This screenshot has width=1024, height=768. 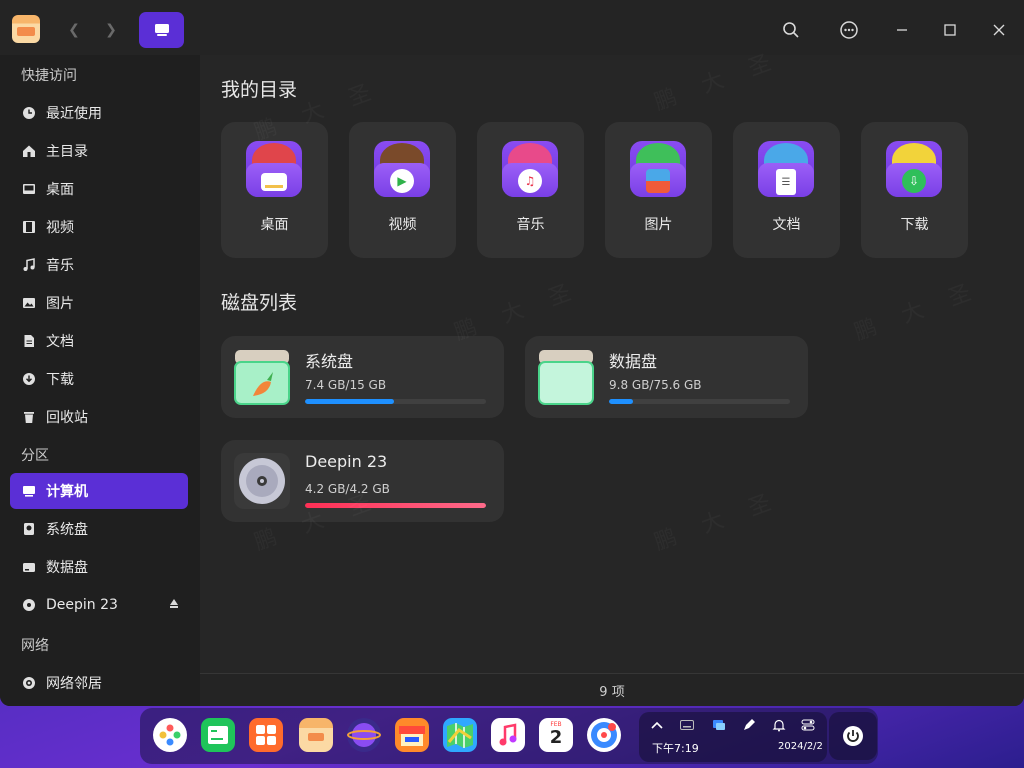 I want to click on monitor-icon, so click(x=161, y=30).